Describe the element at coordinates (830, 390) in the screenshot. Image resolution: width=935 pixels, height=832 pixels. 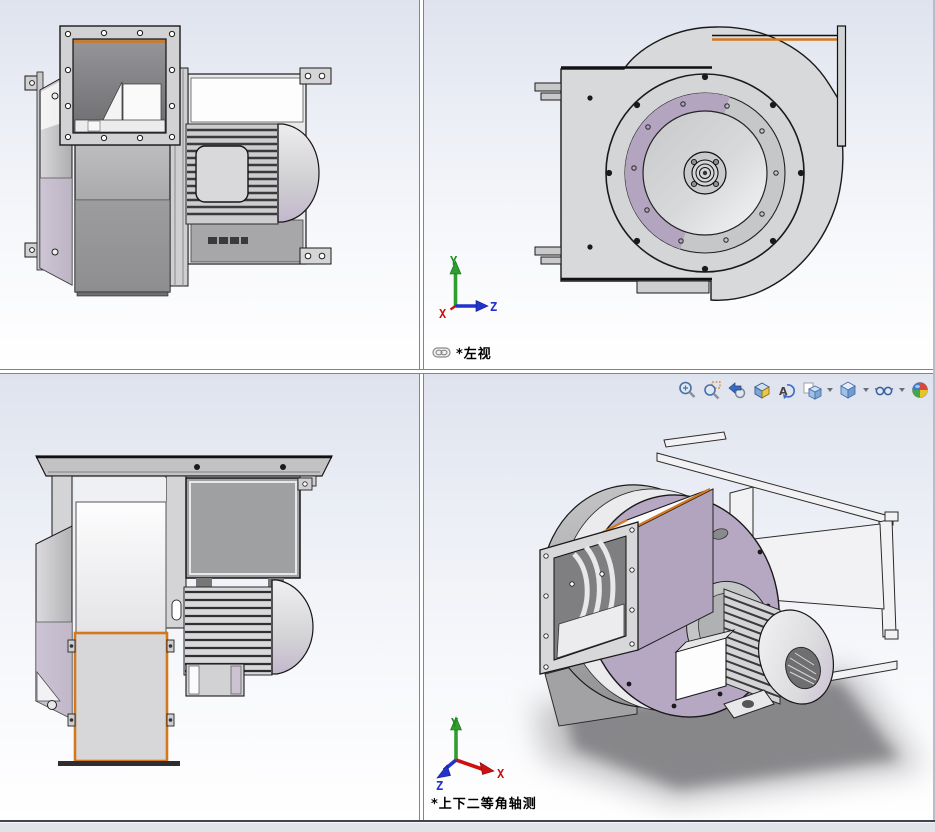
I see `view-orientation-dropdown` at that location.